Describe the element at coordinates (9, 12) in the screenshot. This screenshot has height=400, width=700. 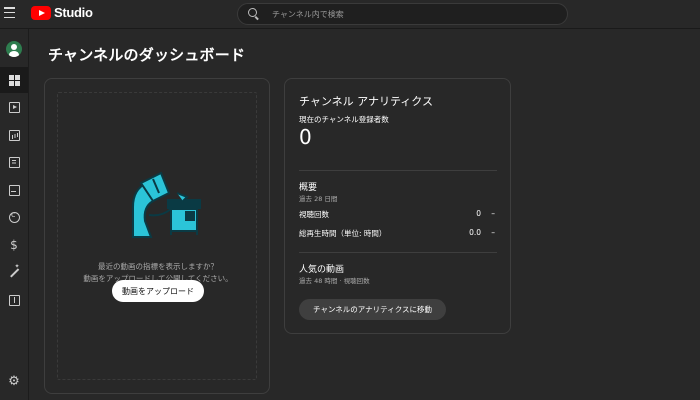
I see `menu-icon` at that location.